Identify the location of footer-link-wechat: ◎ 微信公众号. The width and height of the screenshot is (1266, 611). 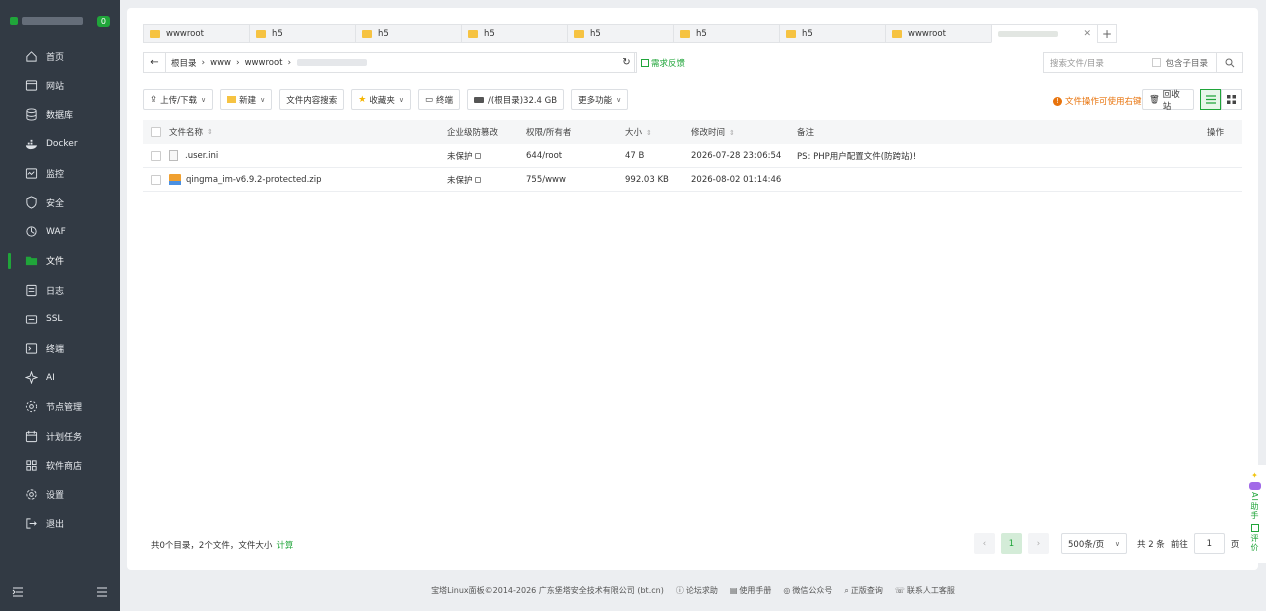
(807, 590).